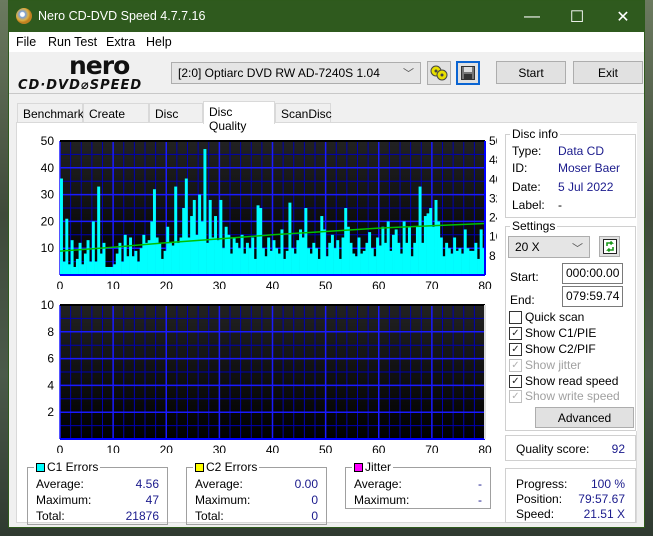 This screenshot has height=536, width=653. What do you see at coordinates (48, 248) in the screenshot?
I see `y-tick-label: 10` at bounding box center [48, 248].